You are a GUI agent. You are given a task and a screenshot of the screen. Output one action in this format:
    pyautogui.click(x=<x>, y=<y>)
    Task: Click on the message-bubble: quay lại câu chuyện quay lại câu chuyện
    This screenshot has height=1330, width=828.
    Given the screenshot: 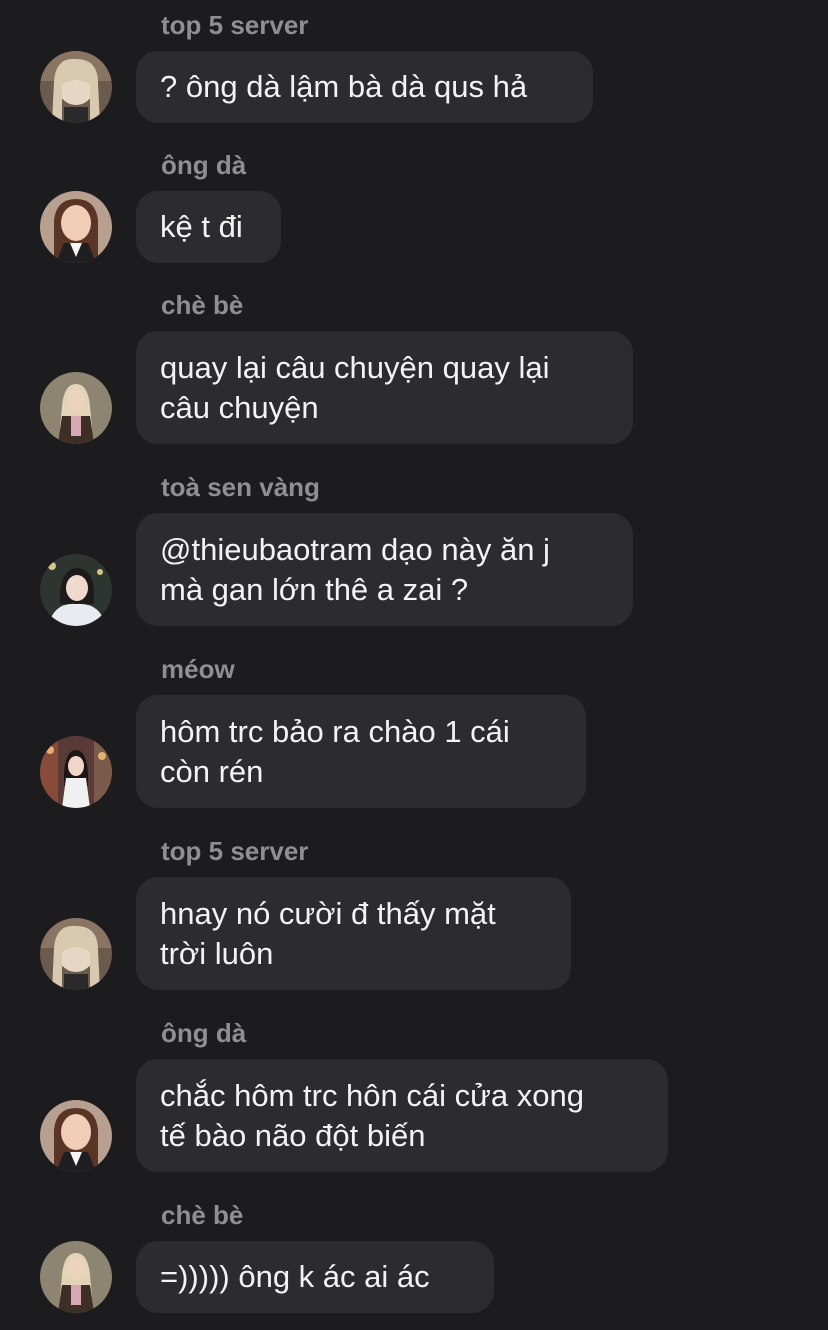 What is the action you would take?
    pyautogui.click(x=384, y=387)
    